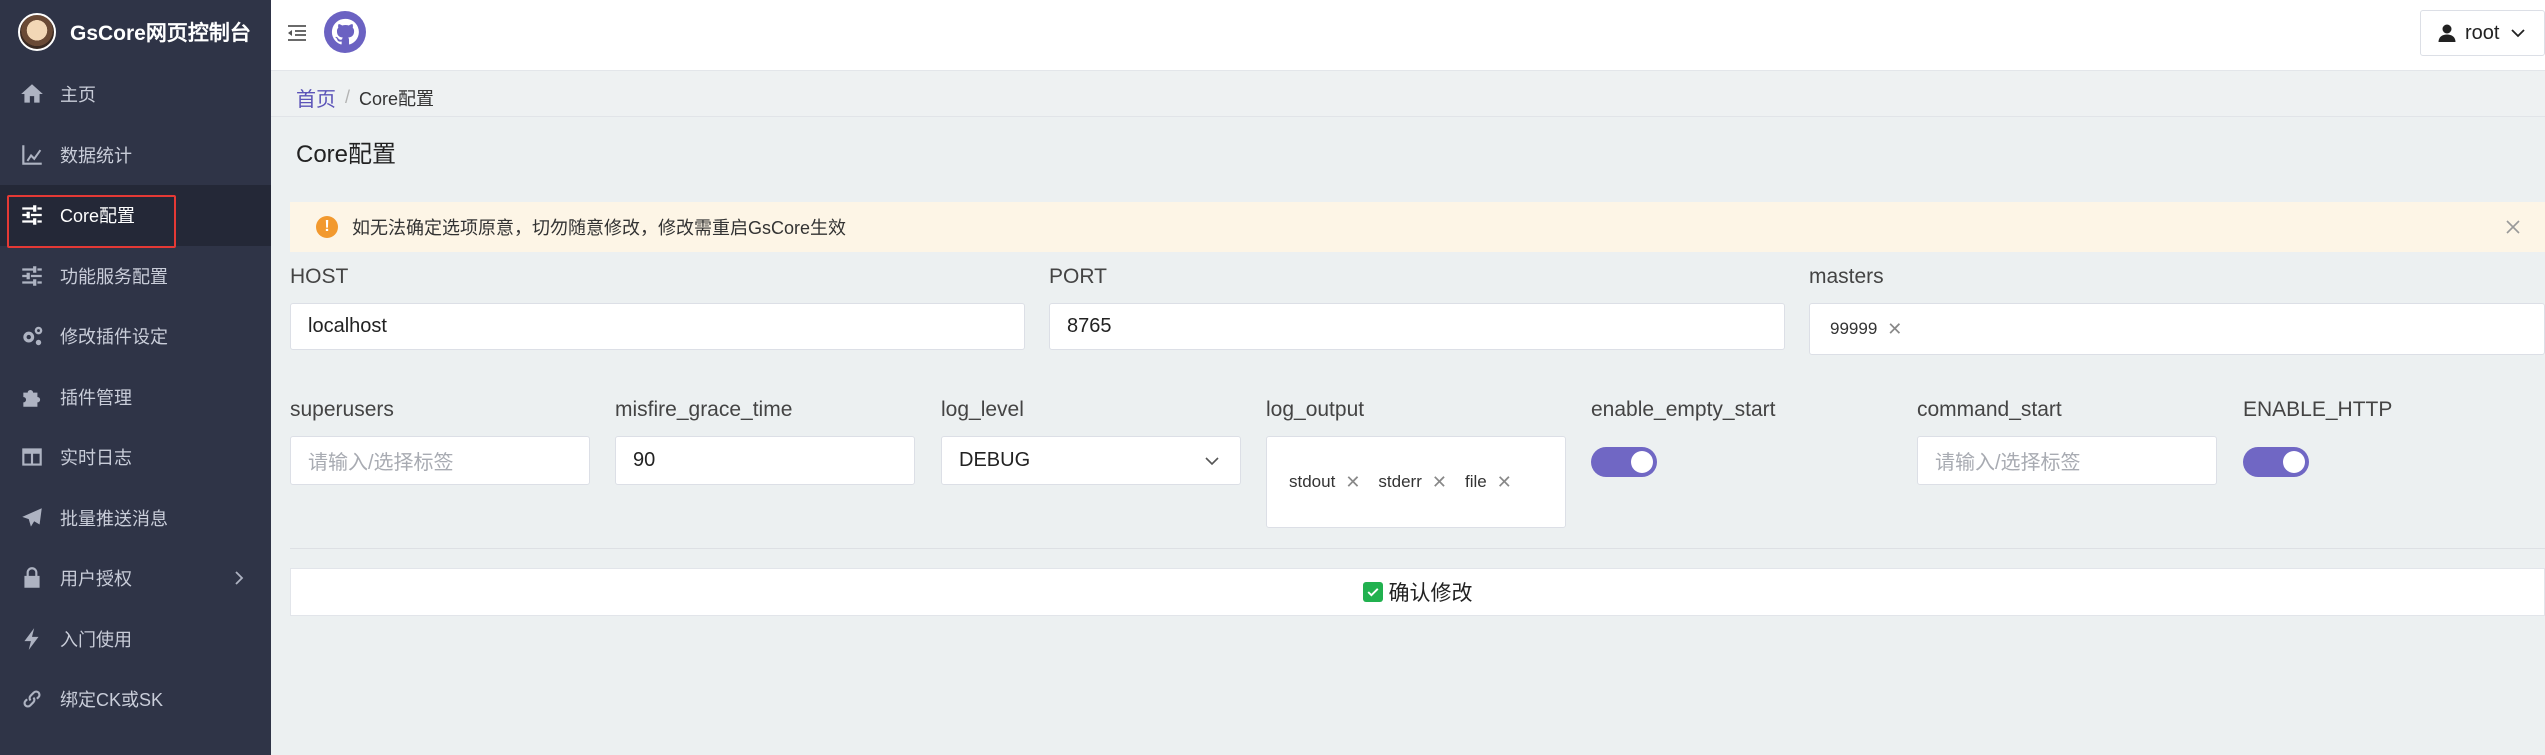 Image resolution: width=2545 pixels, height=755 pixels. What do you see at coordinates (319, 276) in the screenshot?
I see `host-label: HOST` at bounding box center [319, 276].